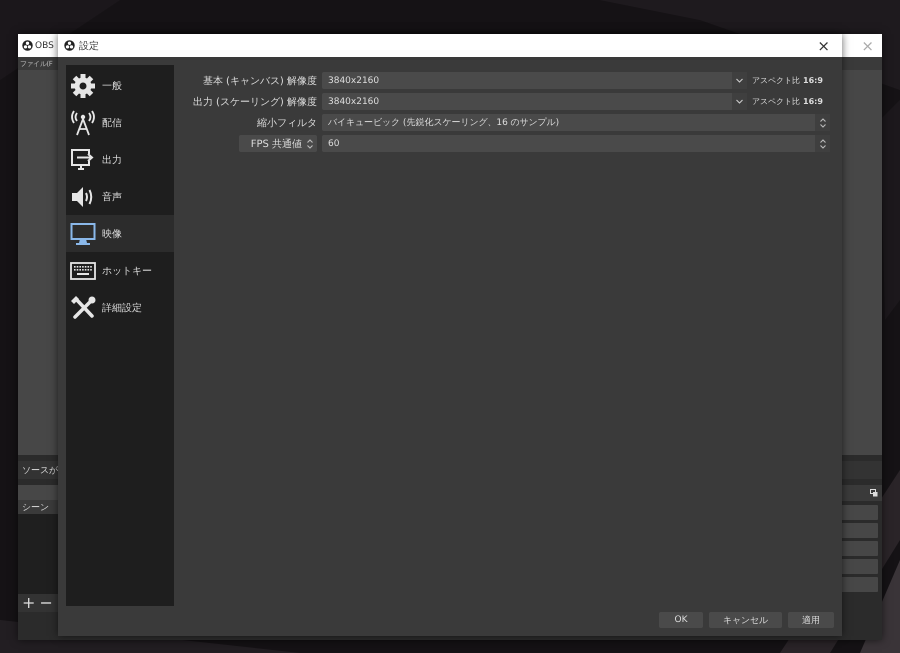  I want to click on sidebar-item: 配信, so click(120, 122).